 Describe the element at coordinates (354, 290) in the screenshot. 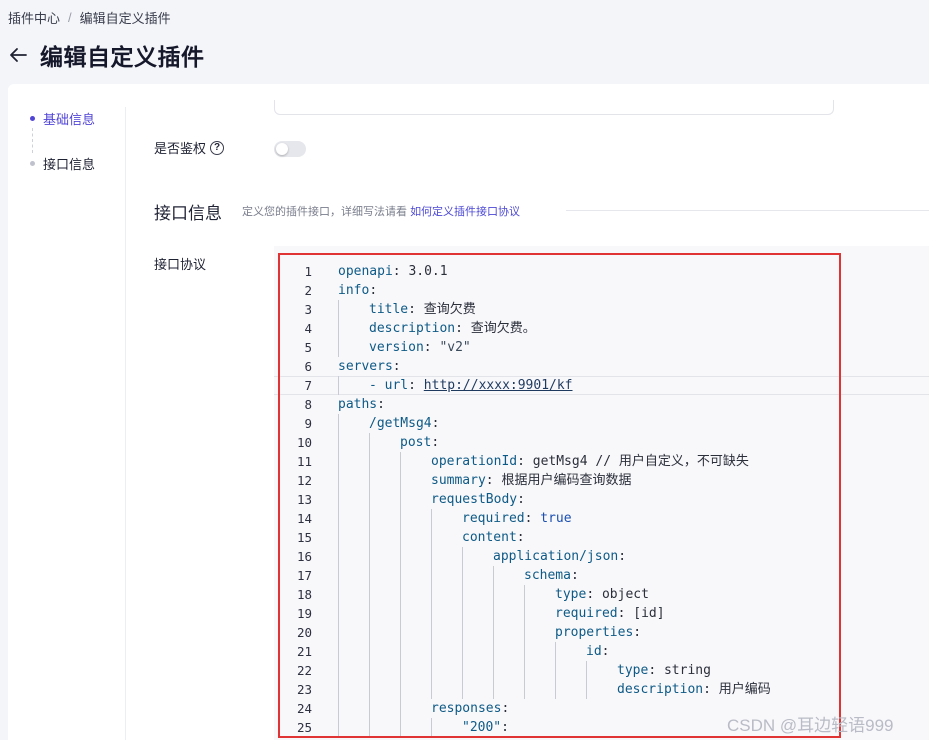

I see `yaml-key: info` at that location.